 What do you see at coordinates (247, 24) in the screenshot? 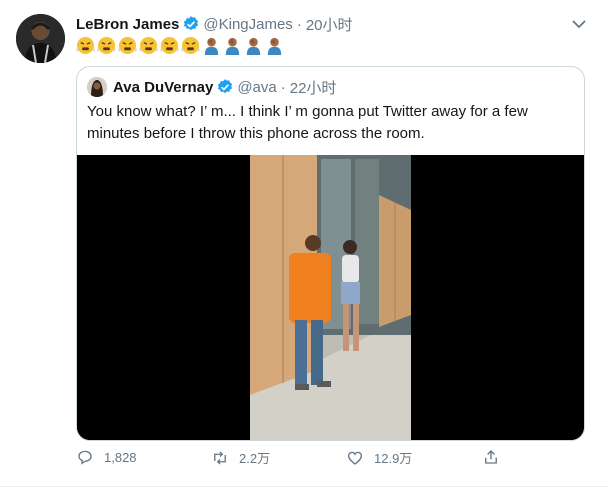
I see `author-handle: @KingJames` at bounding box center [247, 24].